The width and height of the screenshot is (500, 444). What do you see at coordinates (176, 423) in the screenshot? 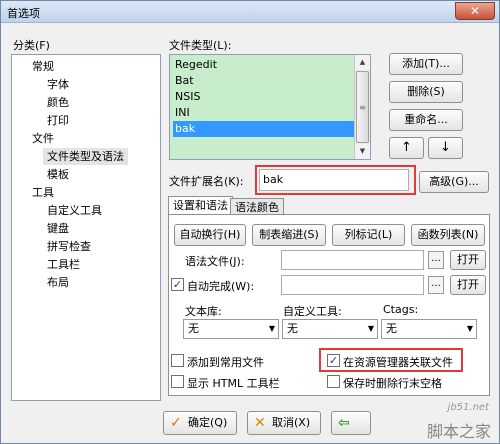
I see `checkmark-icon: ✓` at bounding box center [176, 423].